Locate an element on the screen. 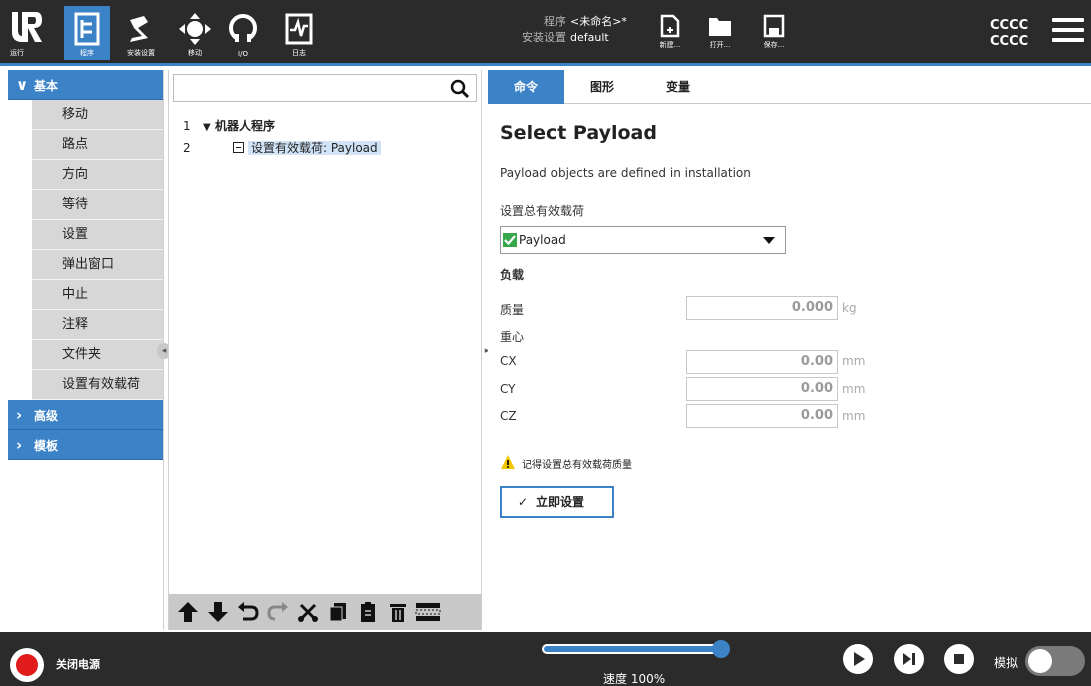 This screenshot has height=686, width=1091. tab-graphics: 图形 is located at coordinates (602, 87).